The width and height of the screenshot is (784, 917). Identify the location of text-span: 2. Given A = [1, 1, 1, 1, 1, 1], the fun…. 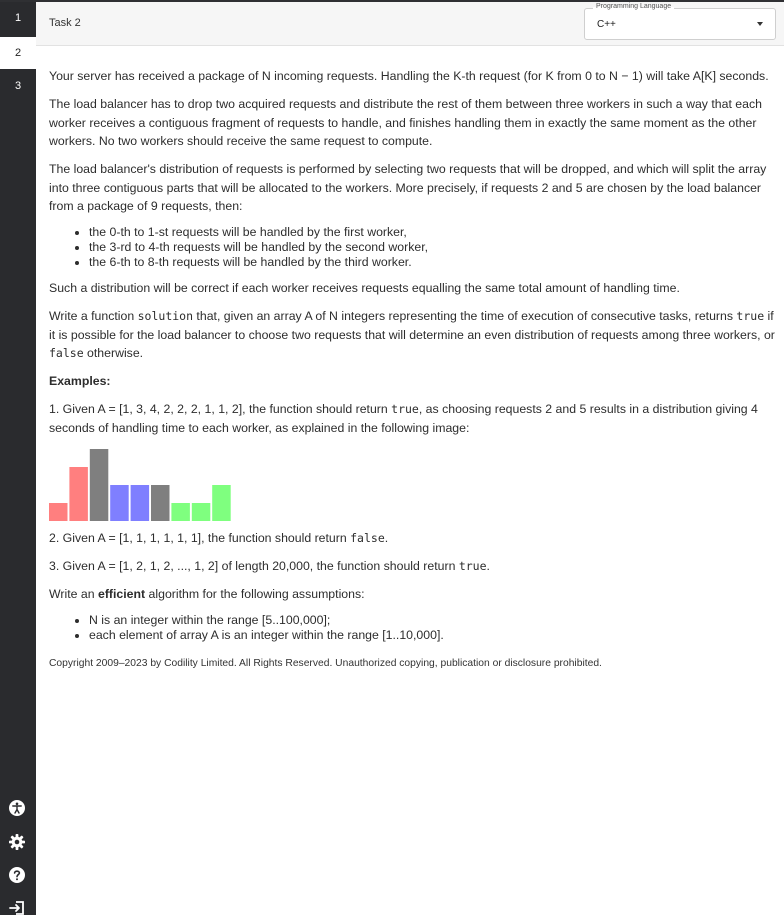
(200, 537).